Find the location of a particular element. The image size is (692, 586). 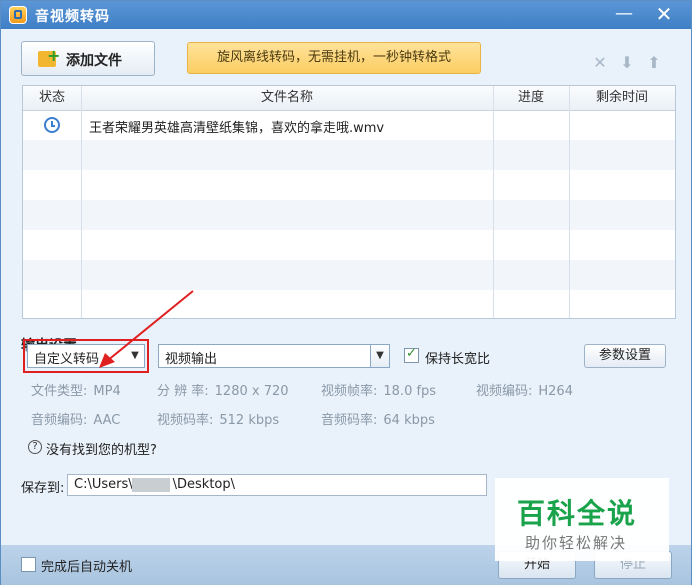

watermark-subtitle: 助你轻松解决 is located at coordinates (576, 543).